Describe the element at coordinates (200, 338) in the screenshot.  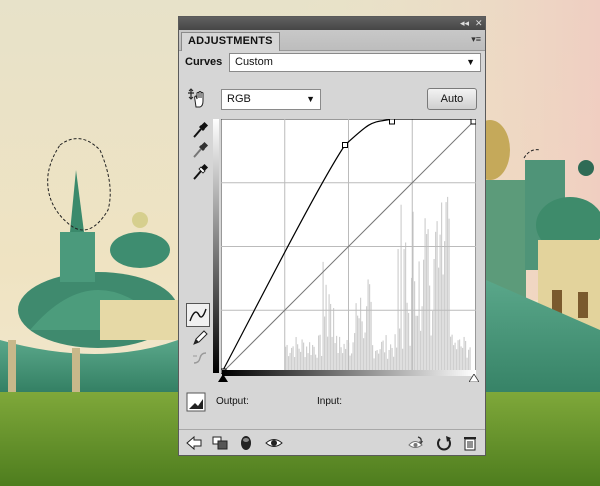
I see `pencil-draw-icon` at that location.